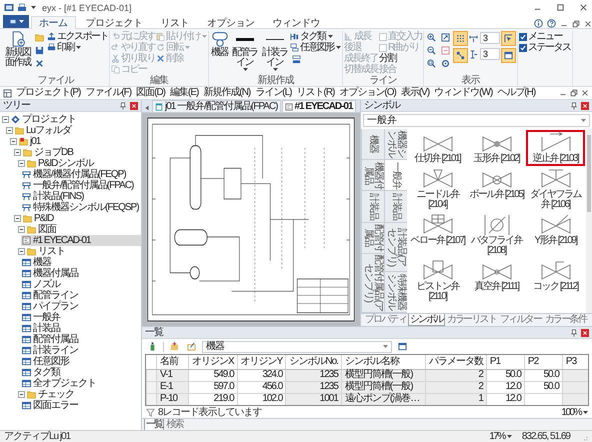  What do you see at coordinates (382, 106) in the screenshot?
I see `panel-title: シンボル` at bounding box center [382, 106].